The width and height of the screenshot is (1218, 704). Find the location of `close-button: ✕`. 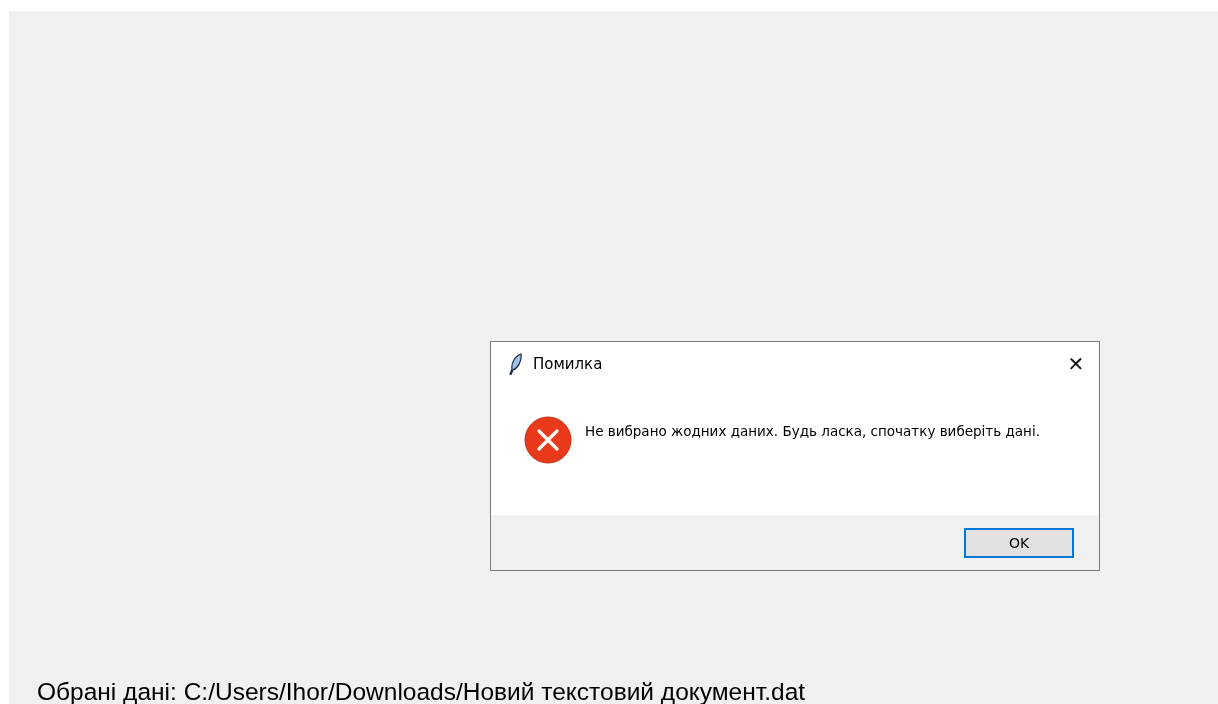

close-button: ✕ is located at coordinates (1076, 363).